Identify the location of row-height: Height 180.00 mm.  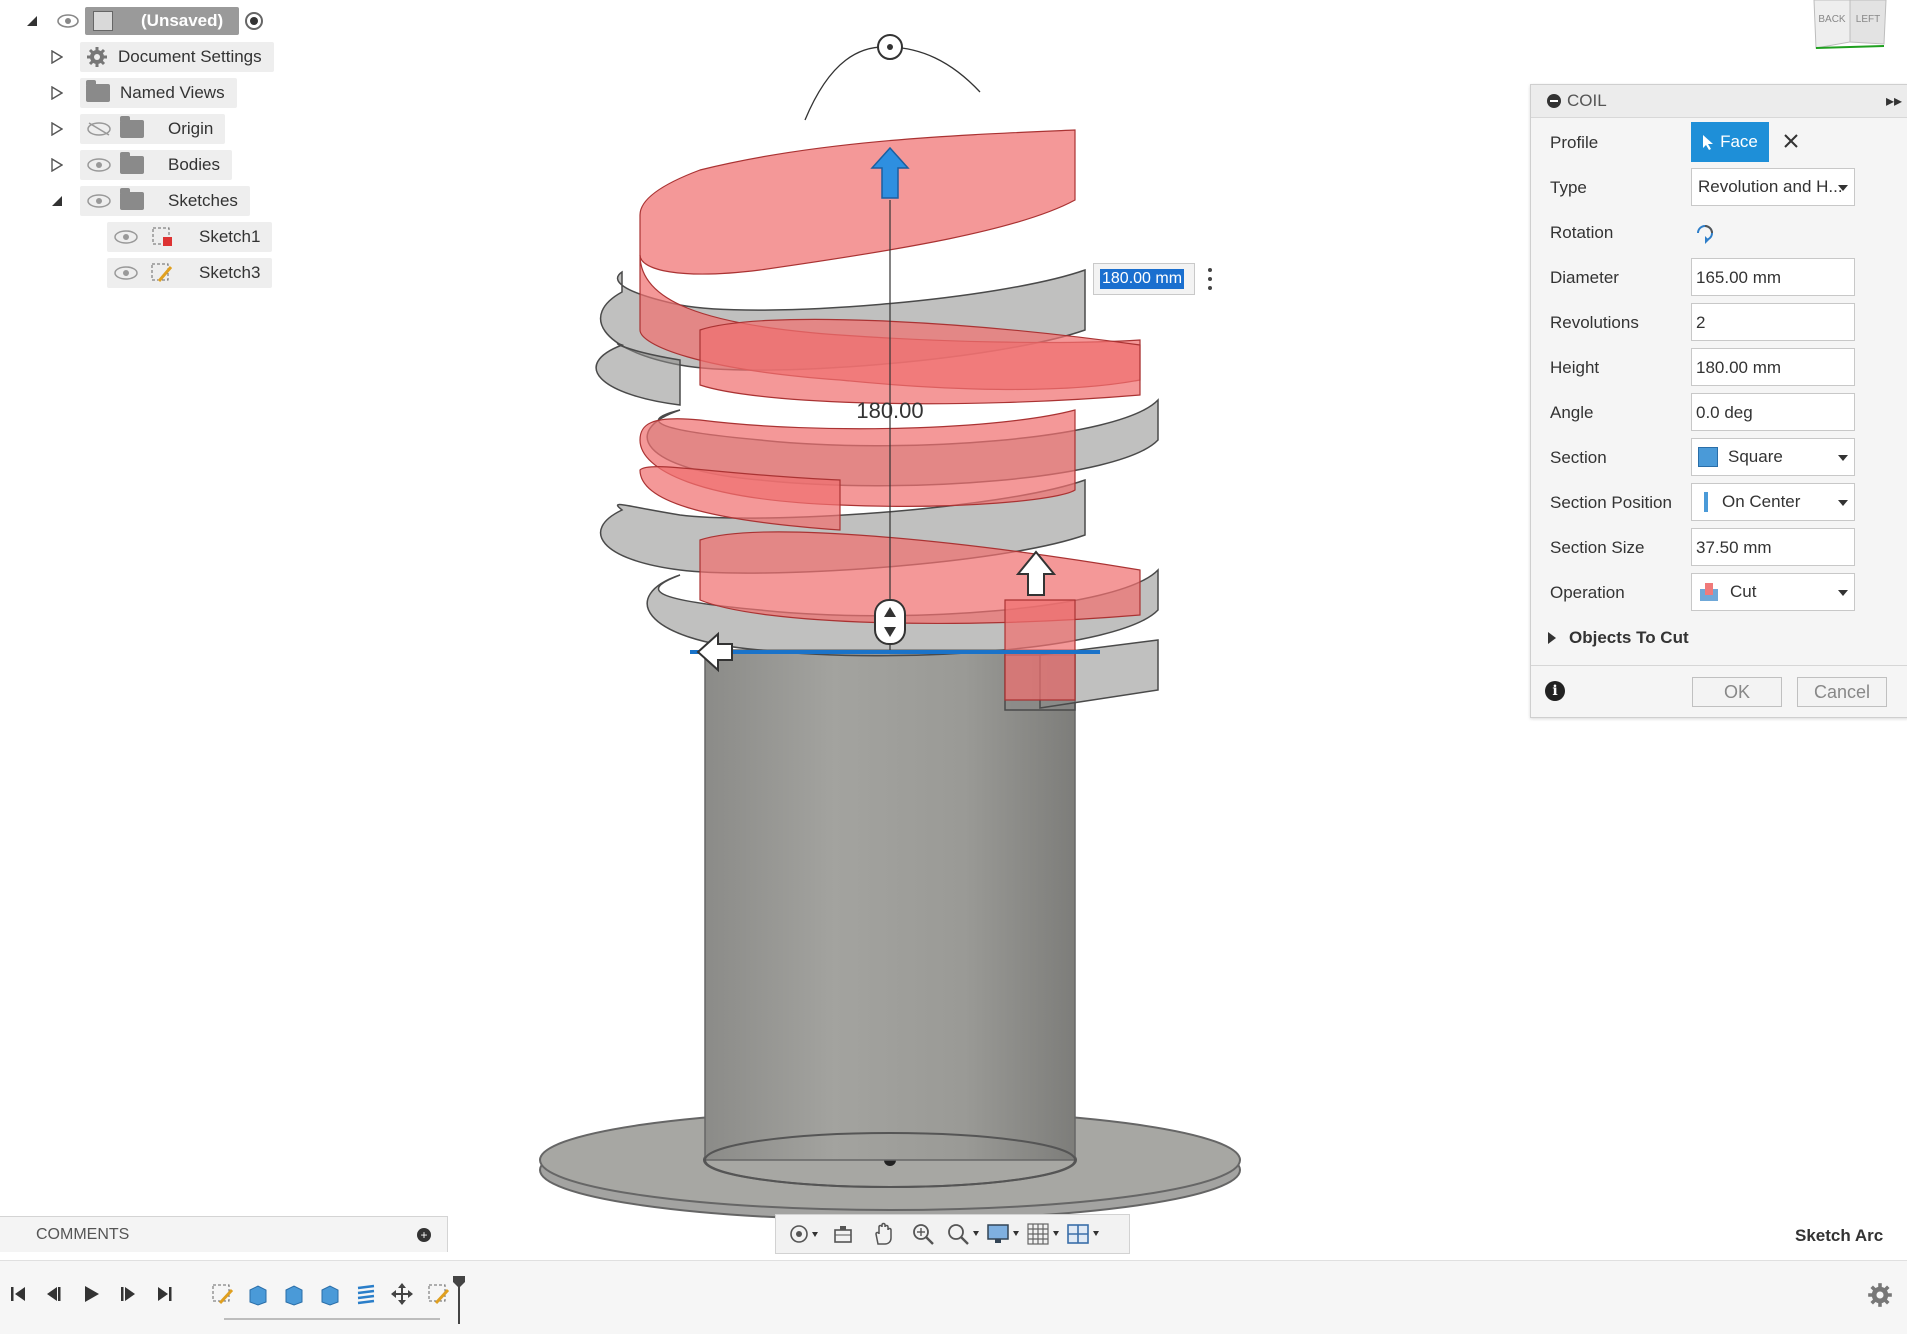
(1719, 368).